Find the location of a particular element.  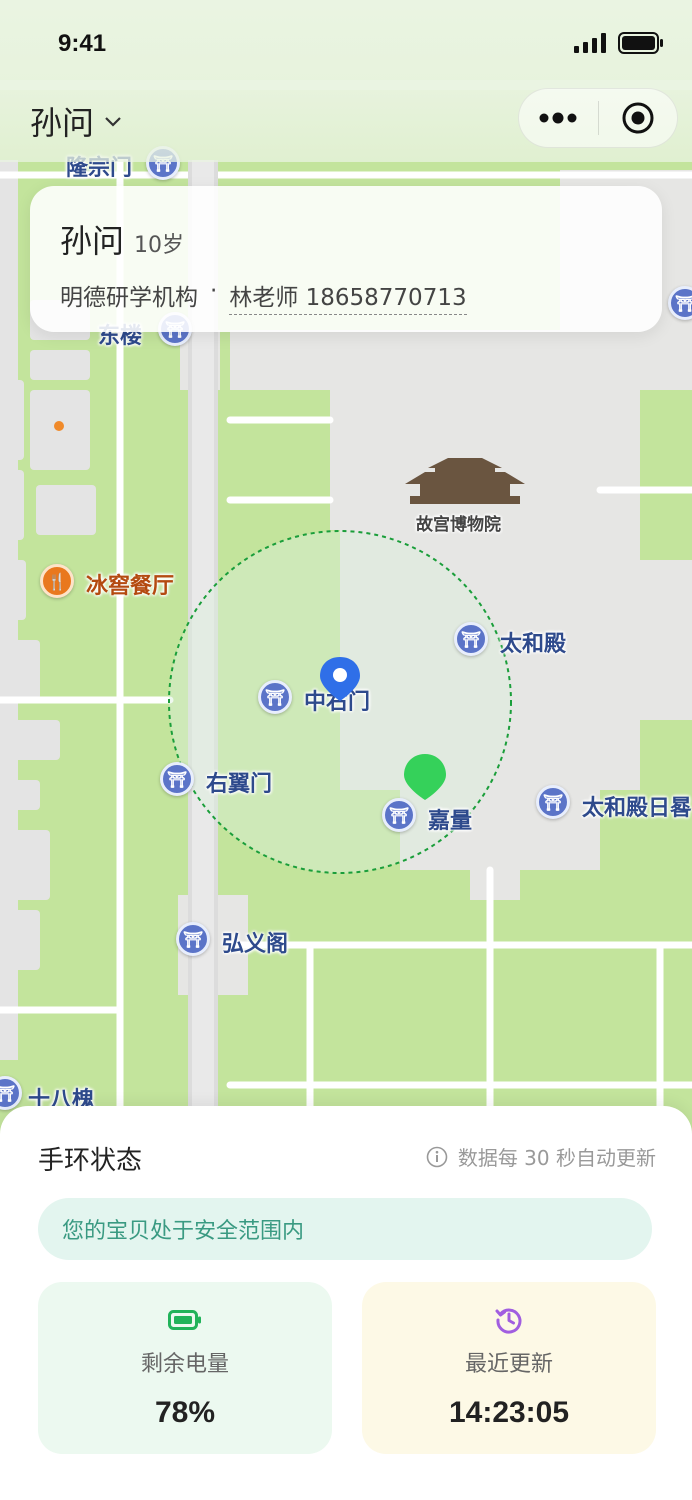

nav-bar: 孙问 is located at coordinates (346, 121).